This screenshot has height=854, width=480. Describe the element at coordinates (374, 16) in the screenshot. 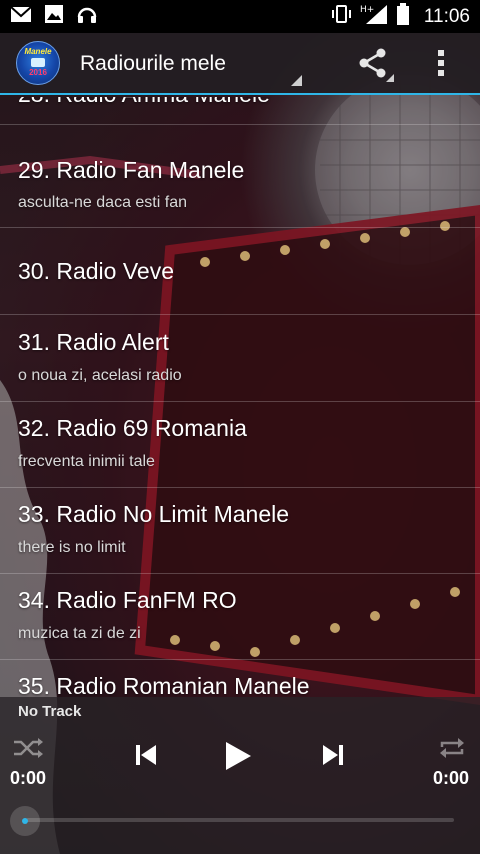

I see `signal-icon: H+` at that location.